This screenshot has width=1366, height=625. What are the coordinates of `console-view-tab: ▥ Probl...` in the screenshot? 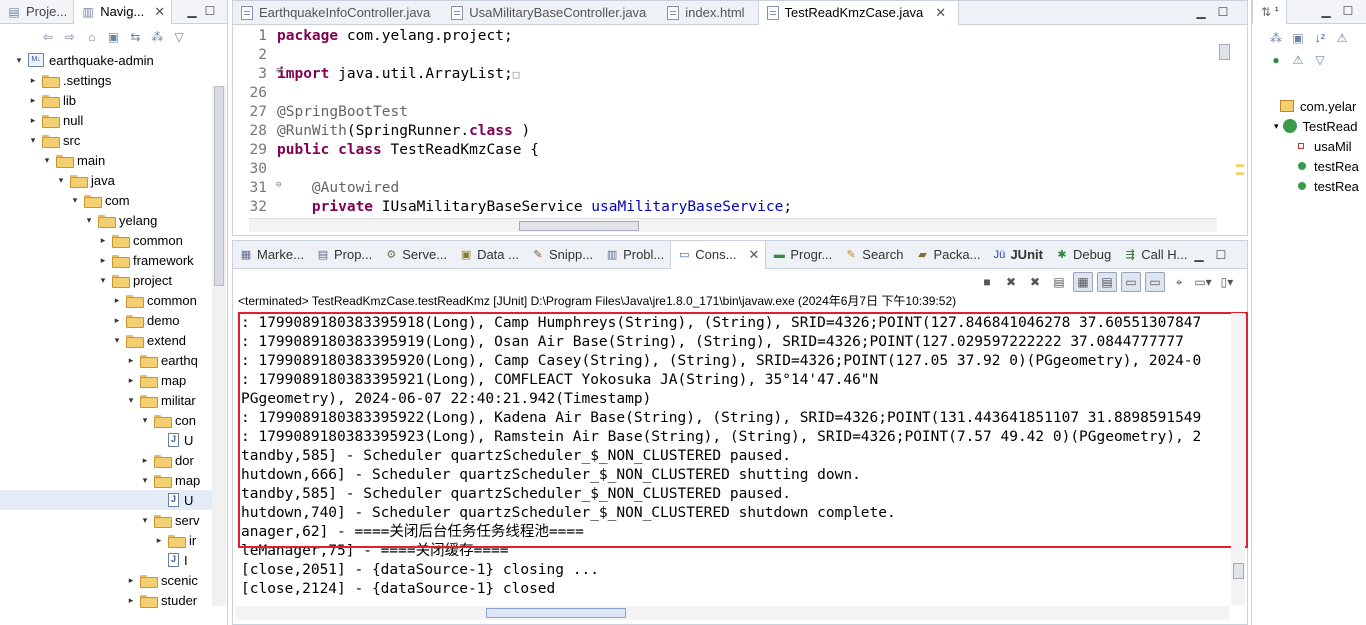 It's located at (634, 255).